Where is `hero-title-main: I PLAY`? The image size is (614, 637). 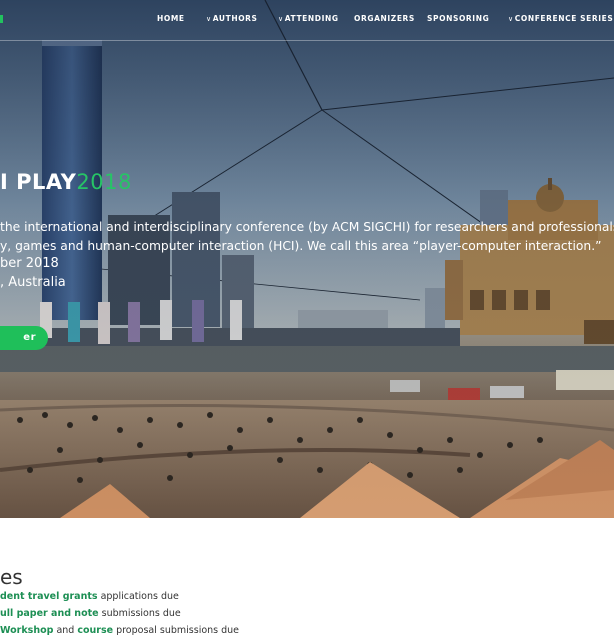 hero-title-main: I PLAY is located at coordinates (38, 182).